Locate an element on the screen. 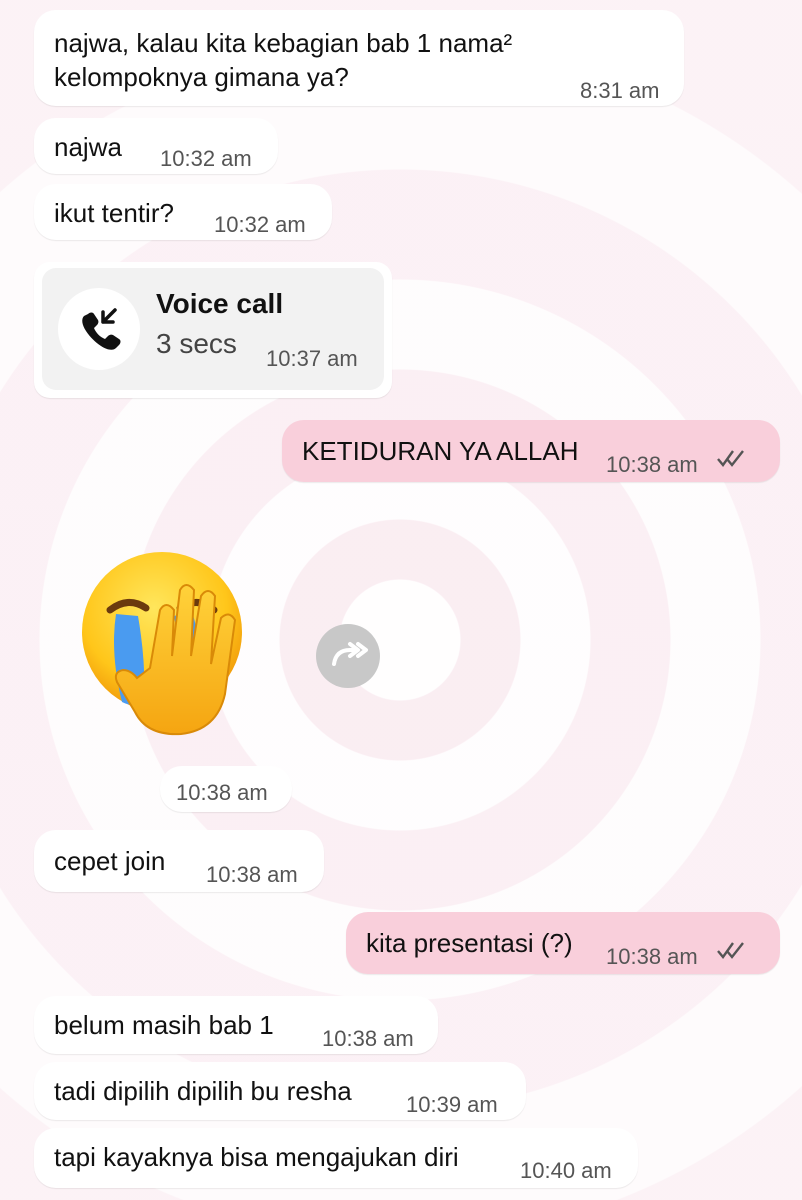 Image resolution: width=802 pixels, height=1200 pixels. crying-face-covering-emoji is located at coordinates (170, 650).